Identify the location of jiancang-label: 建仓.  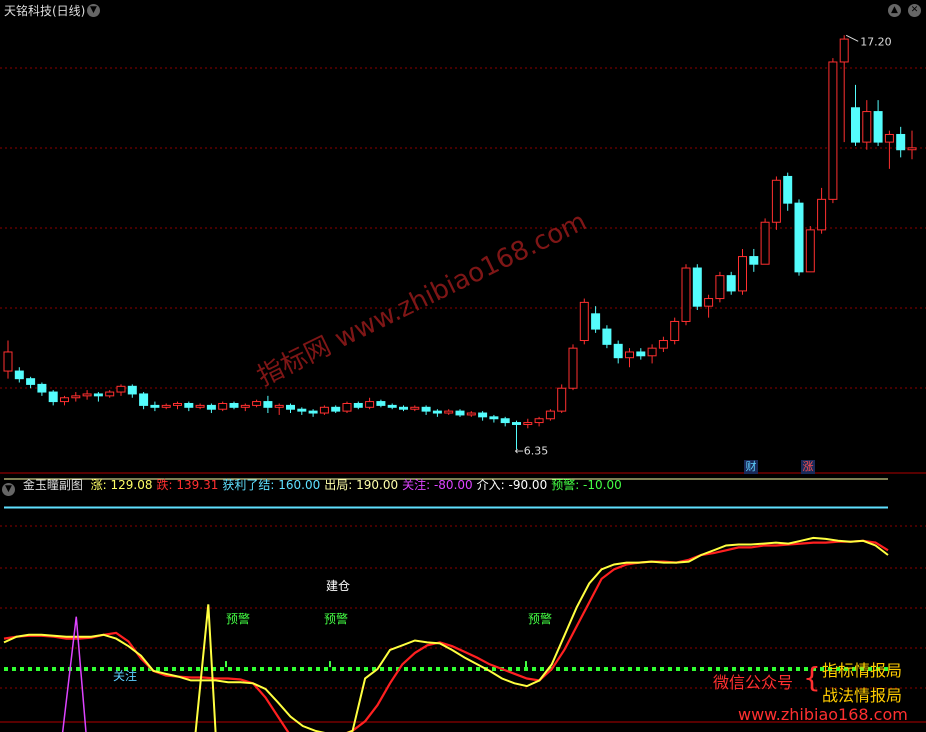
(338, 586).